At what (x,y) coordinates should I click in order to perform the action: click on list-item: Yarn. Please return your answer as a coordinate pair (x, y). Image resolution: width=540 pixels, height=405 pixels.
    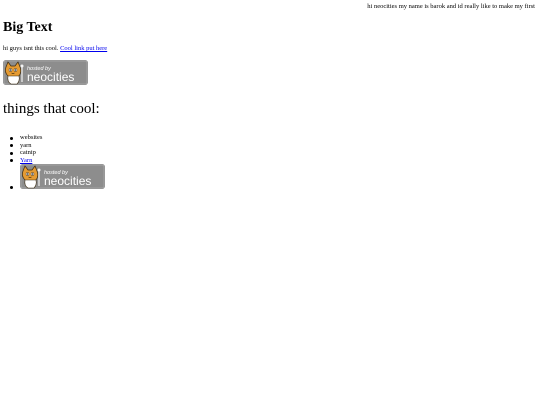
    Looking at the image, I should click on (25, 161).